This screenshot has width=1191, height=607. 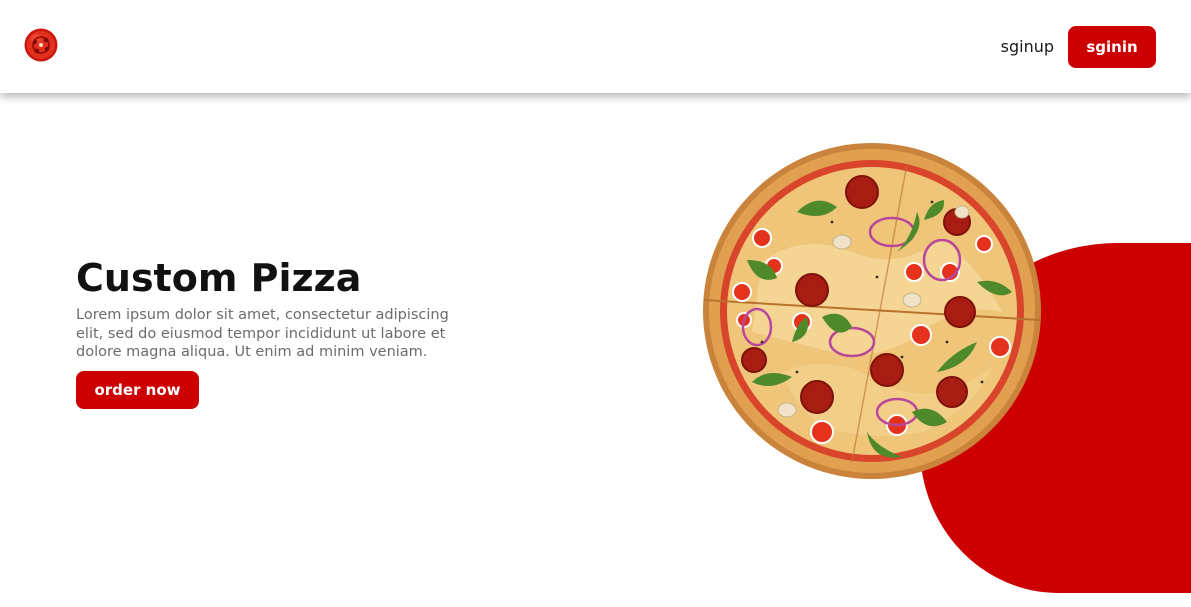 What do you see at coordinates (1112, 47) in the screenshot?
I see `signin-button: sginin` at bounding box center [1112, 47].